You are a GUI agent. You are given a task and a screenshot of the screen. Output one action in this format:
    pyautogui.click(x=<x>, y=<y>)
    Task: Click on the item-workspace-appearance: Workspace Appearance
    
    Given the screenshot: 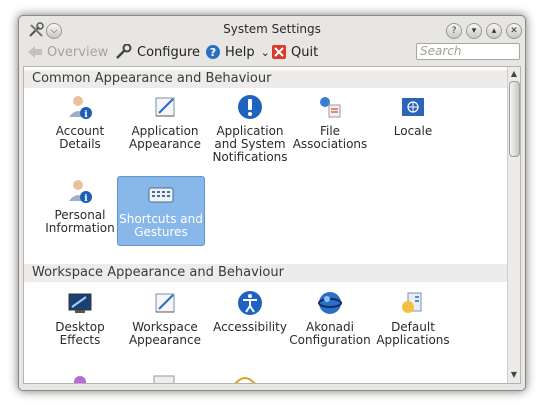 What is the action you would take?
    pyautogui.click(x=165, y=318)
    